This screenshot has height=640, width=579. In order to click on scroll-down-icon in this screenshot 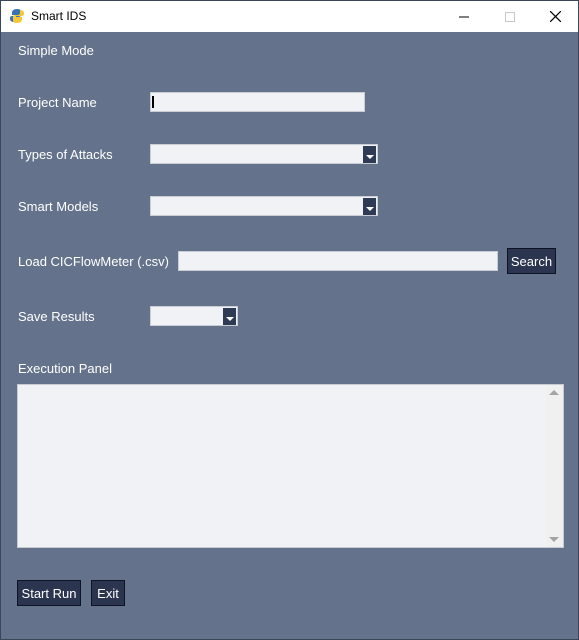, I will do `click(554, 539)`.